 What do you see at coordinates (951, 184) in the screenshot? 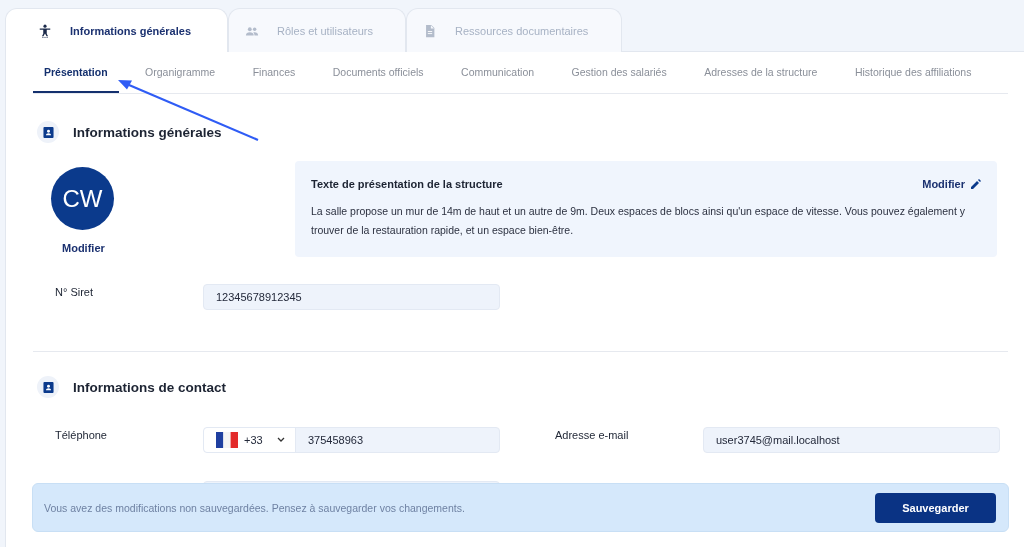
I see `edit-button: Modifier` at bounding box center [951, 184].